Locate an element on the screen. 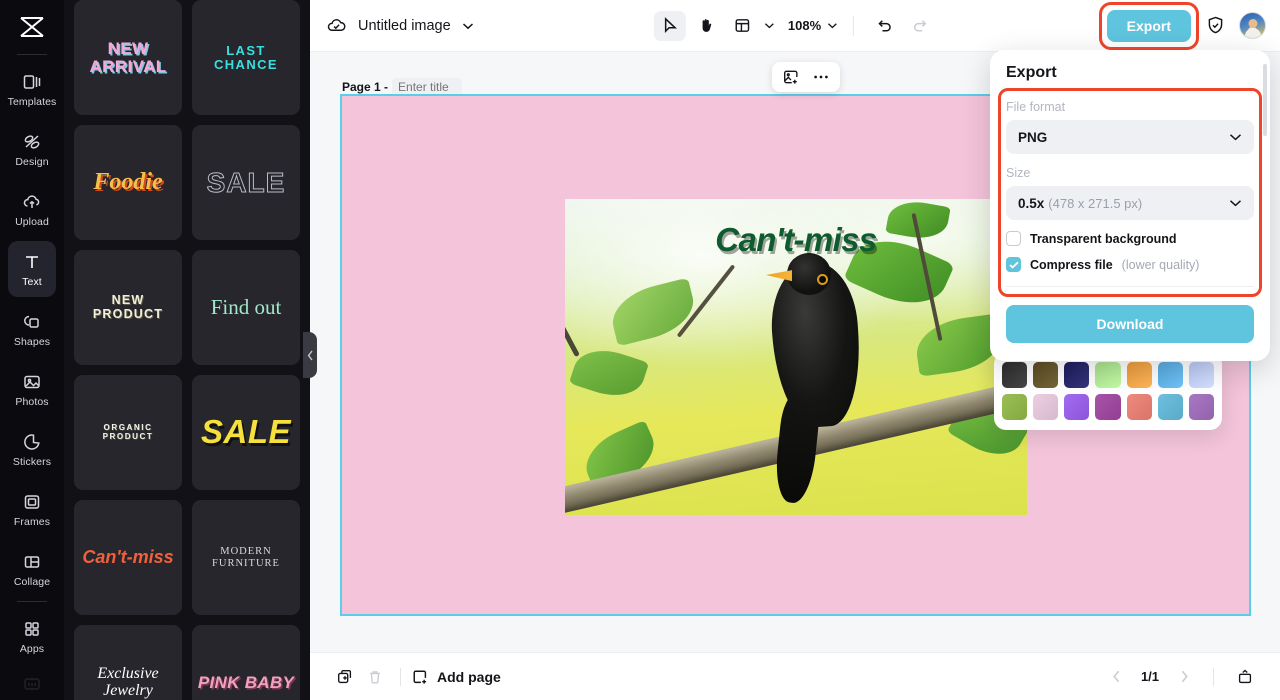 This screenshot has width=1280, height=700. template-card-text: MODERN FURNITURE is located at coordinates (246, 557).